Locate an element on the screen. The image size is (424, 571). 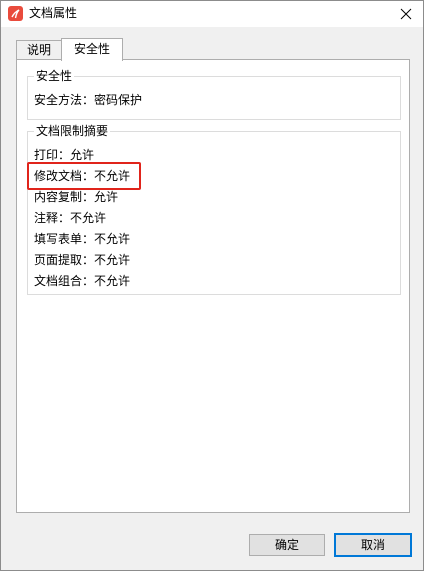
close-button is located at coordinates (406, 14).